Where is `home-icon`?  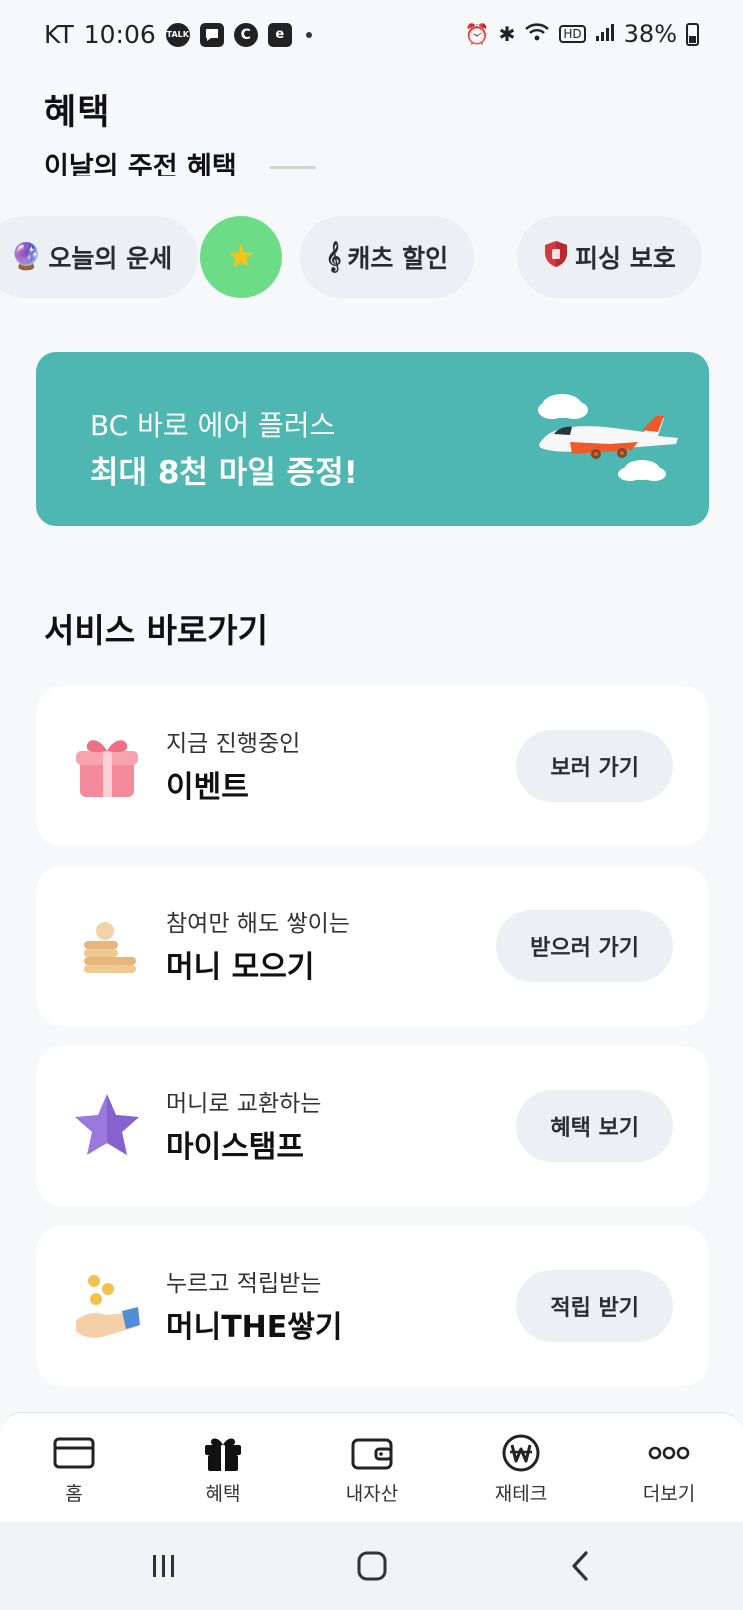 home-icon is located at coordinates (372, 1566).